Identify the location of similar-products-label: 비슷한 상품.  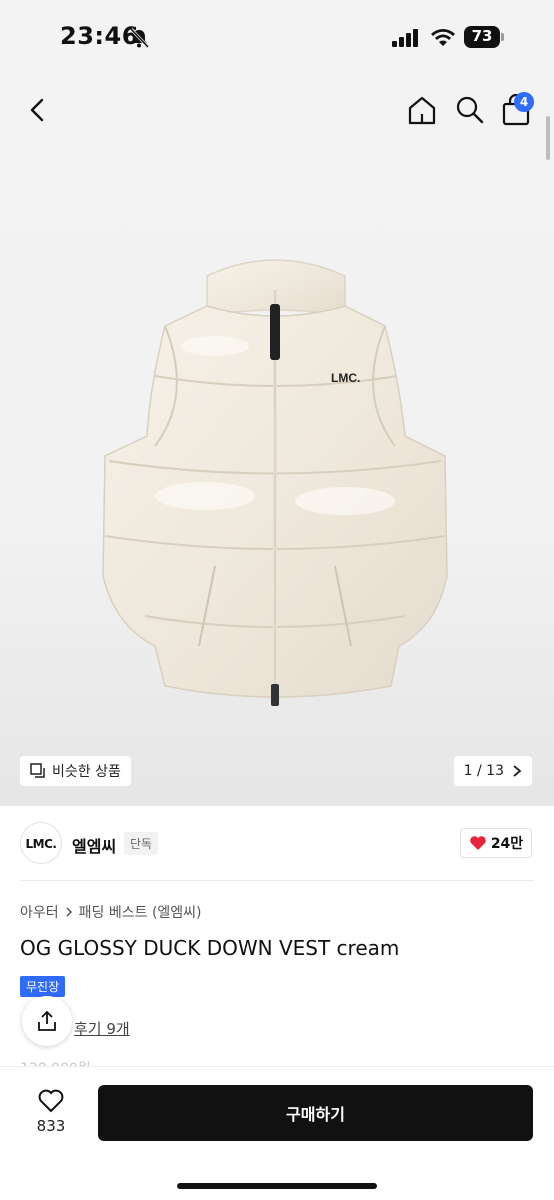
(86, 772).